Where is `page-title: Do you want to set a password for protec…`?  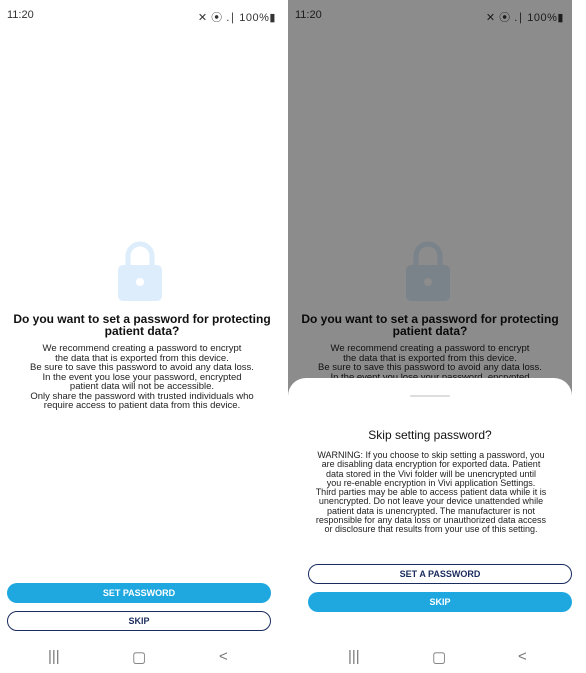 page-title: Do you want to set a password for protec… is located at coordinates (142, 325).